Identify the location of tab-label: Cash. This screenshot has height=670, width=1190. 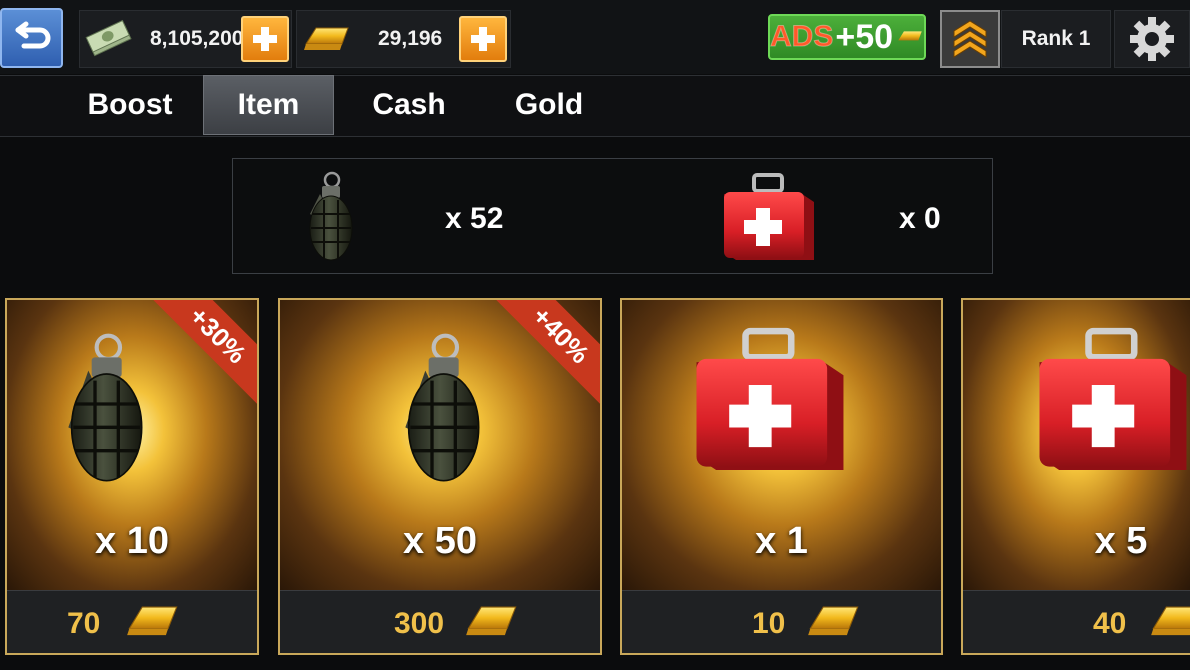
(409, 104).